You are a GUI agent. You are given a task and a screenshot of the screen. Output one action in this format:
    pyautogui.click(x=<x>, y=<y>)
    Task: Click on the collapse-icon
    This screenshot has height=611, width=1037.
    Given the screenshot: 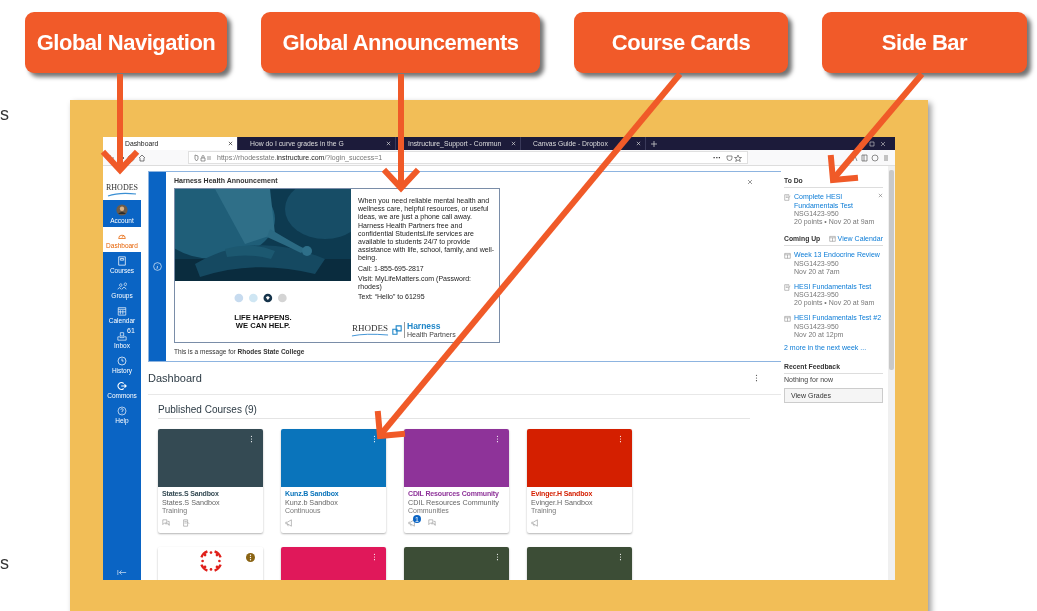 What is the action you would take?
    pyautogui.click(x=122, y=572)
    